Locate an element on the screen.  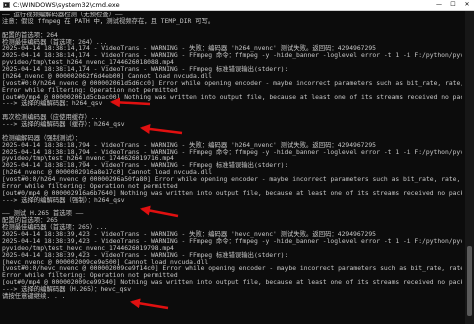
minimize-button: — is located at coordinates (439, 5).